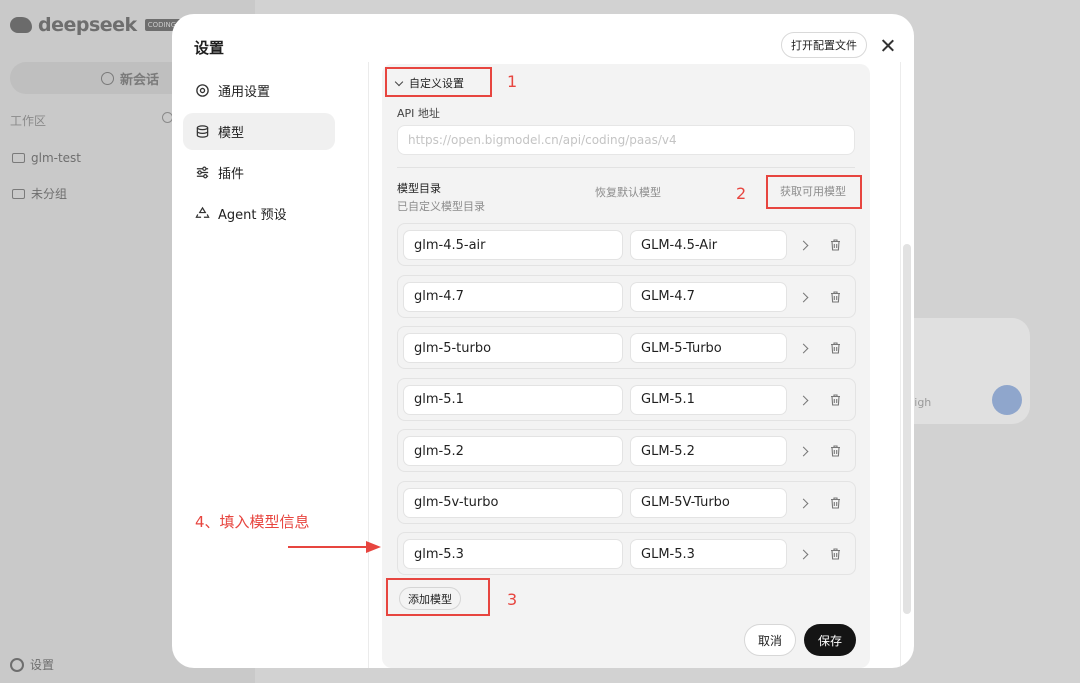  What do you see at coordinates (42, 665) in the screenshot?
I see `sidebar-settings-label: 设置` at bounding box center [42, 665].